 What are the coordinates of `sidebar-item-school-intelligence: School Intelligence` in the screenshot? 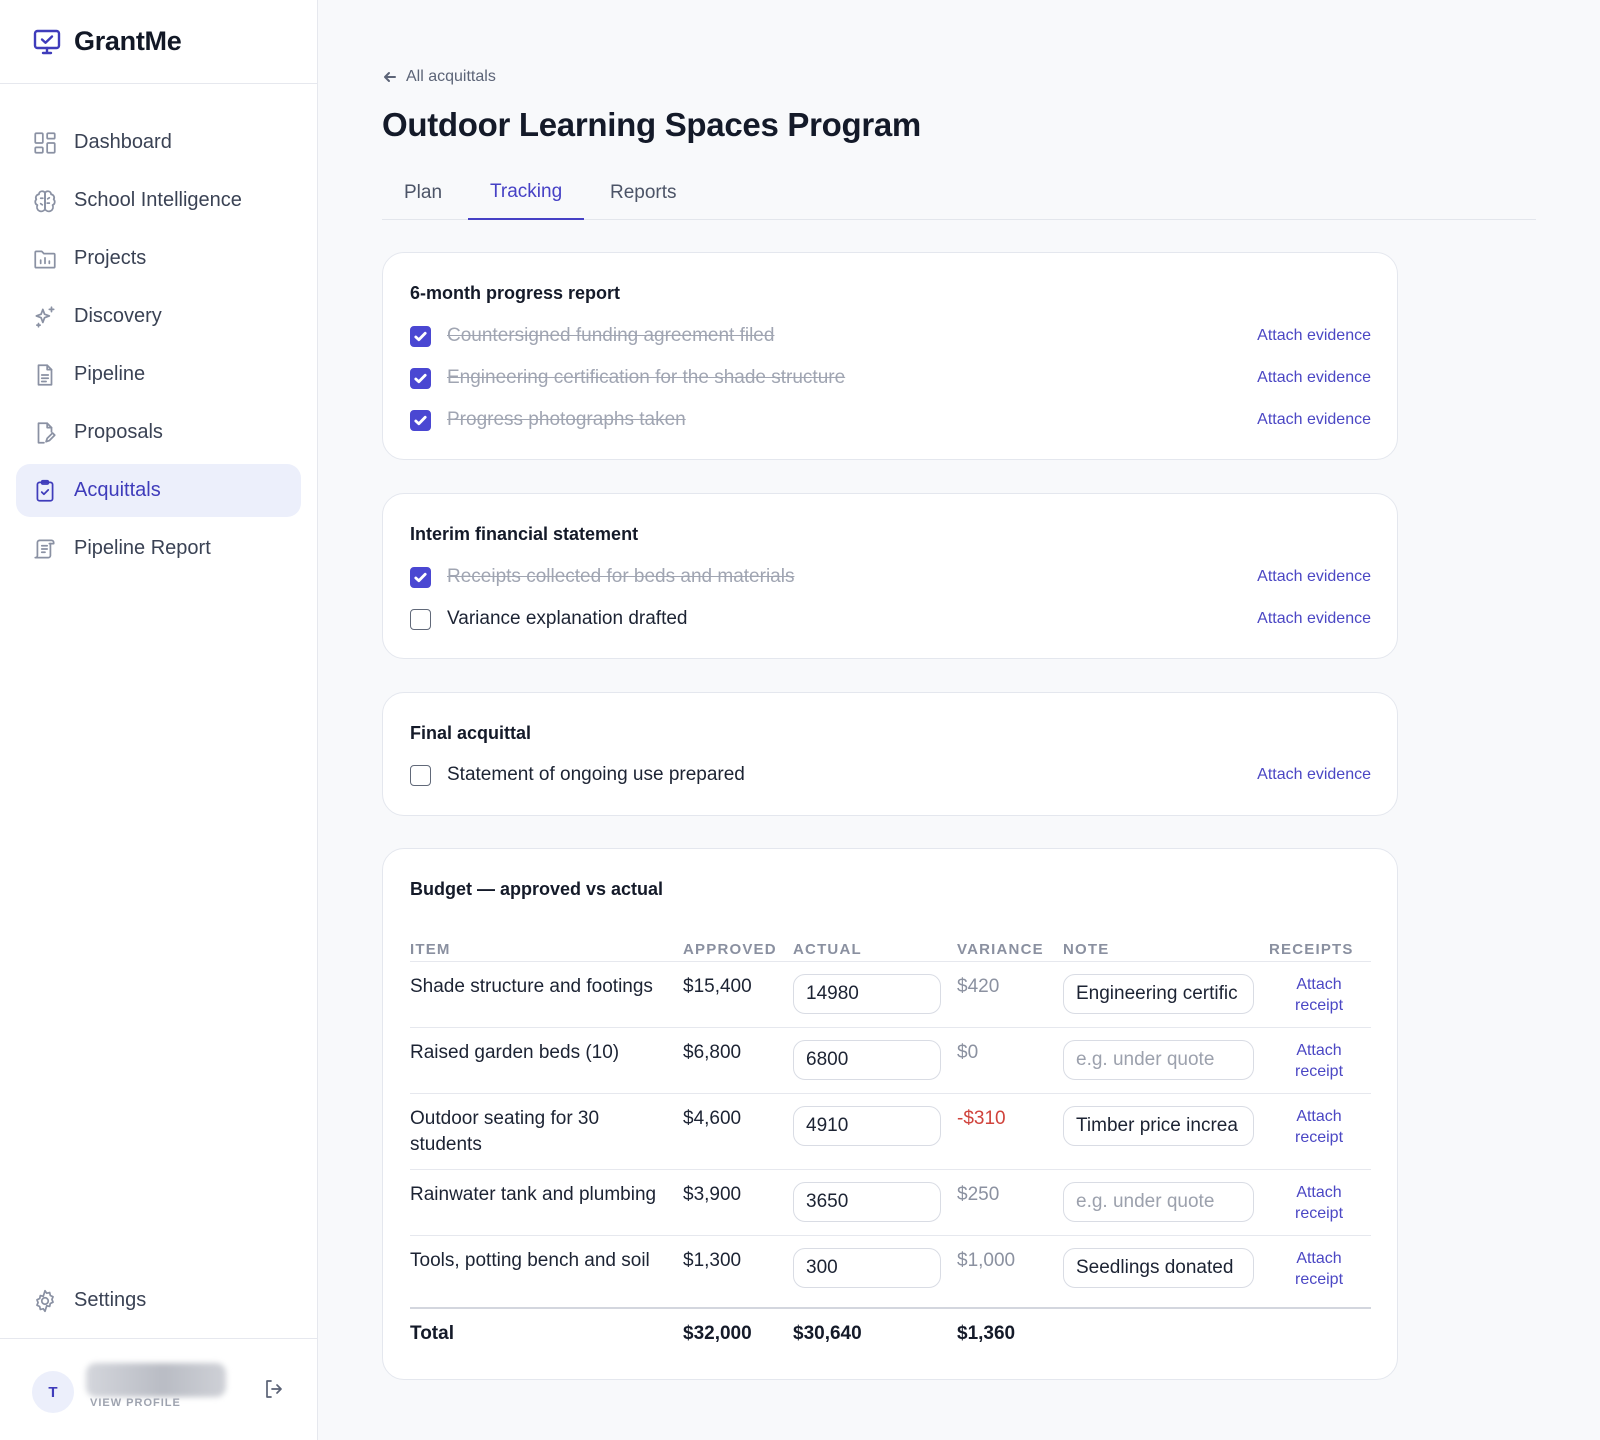 It's located at (158, 200).